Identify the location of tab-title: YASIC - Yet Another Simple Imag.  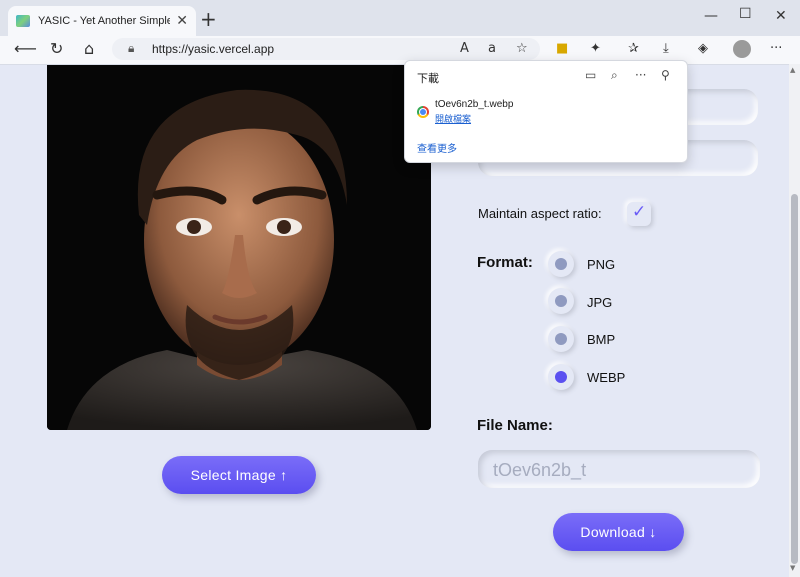
(104, 21).